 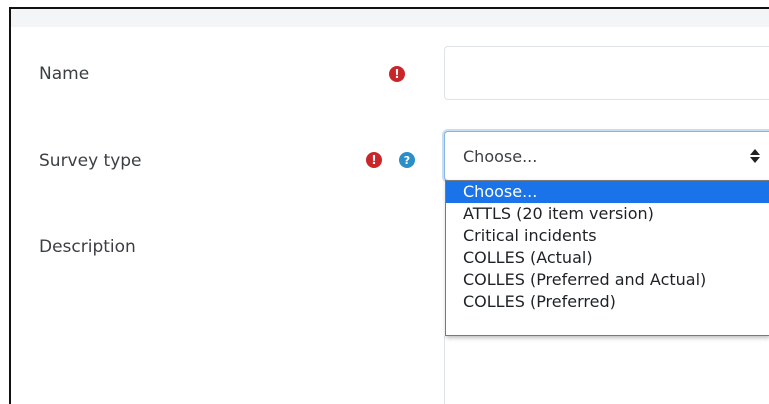 What do you see at coordinates (607, 280) in the screenshot?
I see `dropdown-option: COLLES (Preferred and Actual)` at bounding box center [607, 280].